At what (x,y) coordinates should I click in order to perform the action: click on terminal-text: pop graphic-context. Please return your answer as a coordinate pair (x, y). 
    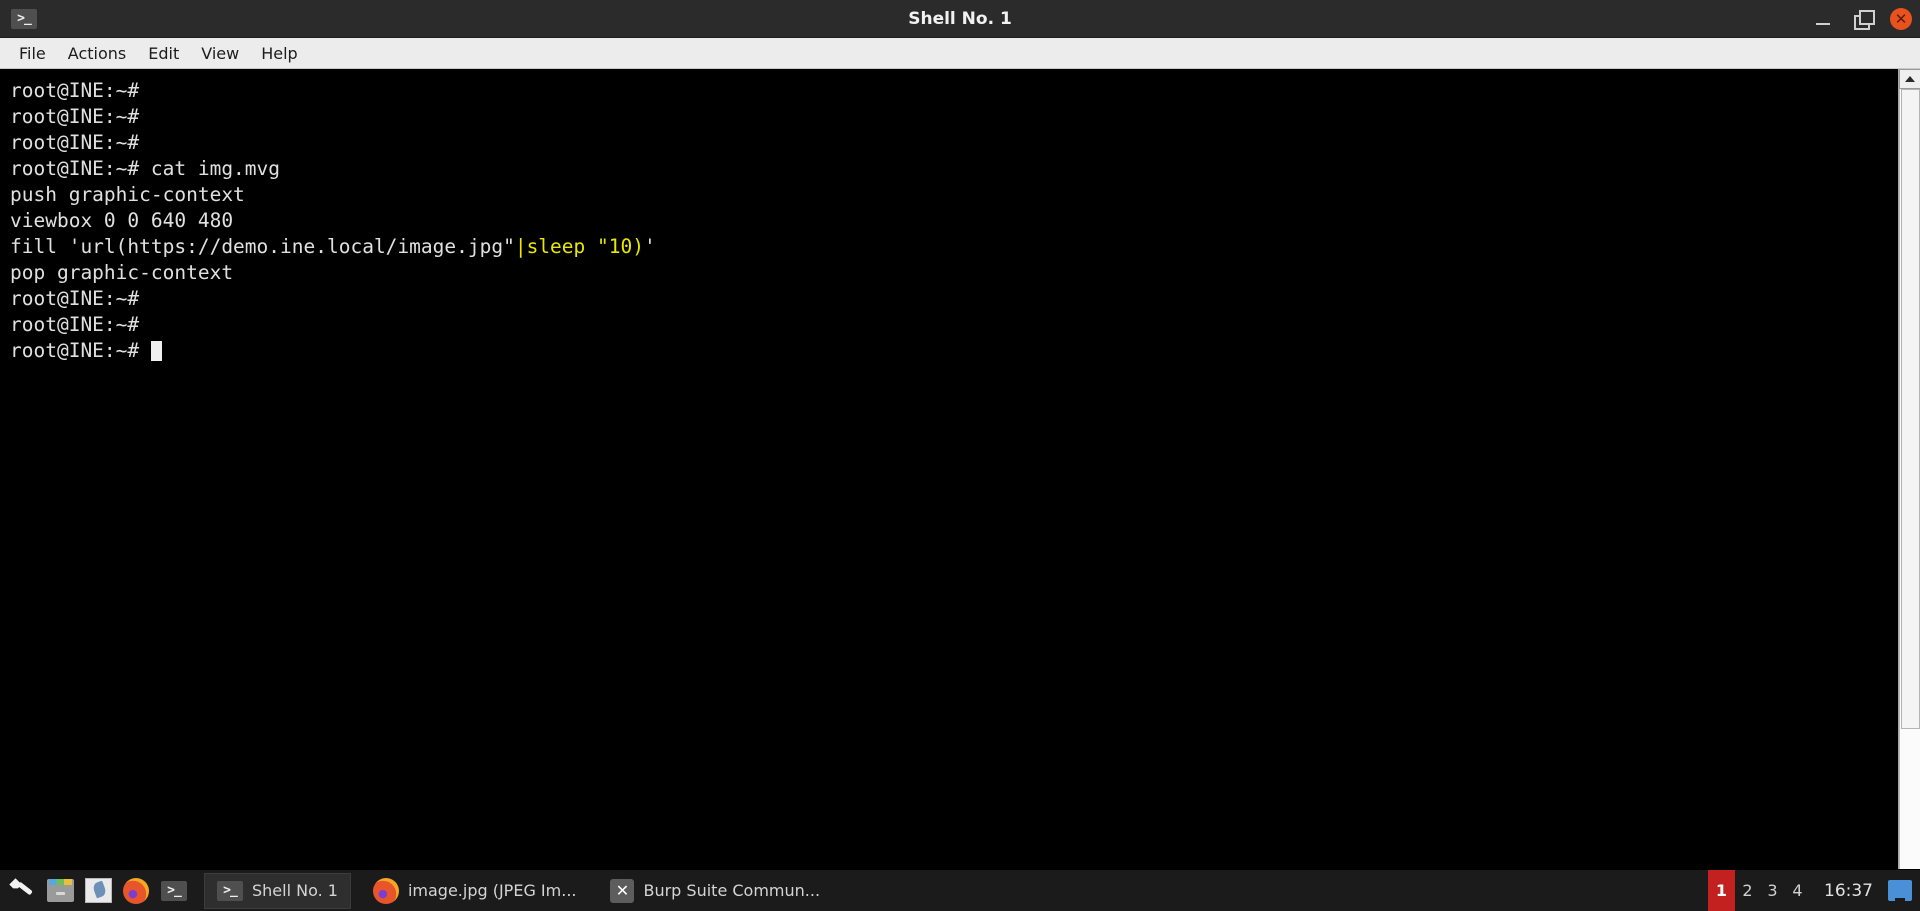
    Looking at the image, I should click on (122, 272).